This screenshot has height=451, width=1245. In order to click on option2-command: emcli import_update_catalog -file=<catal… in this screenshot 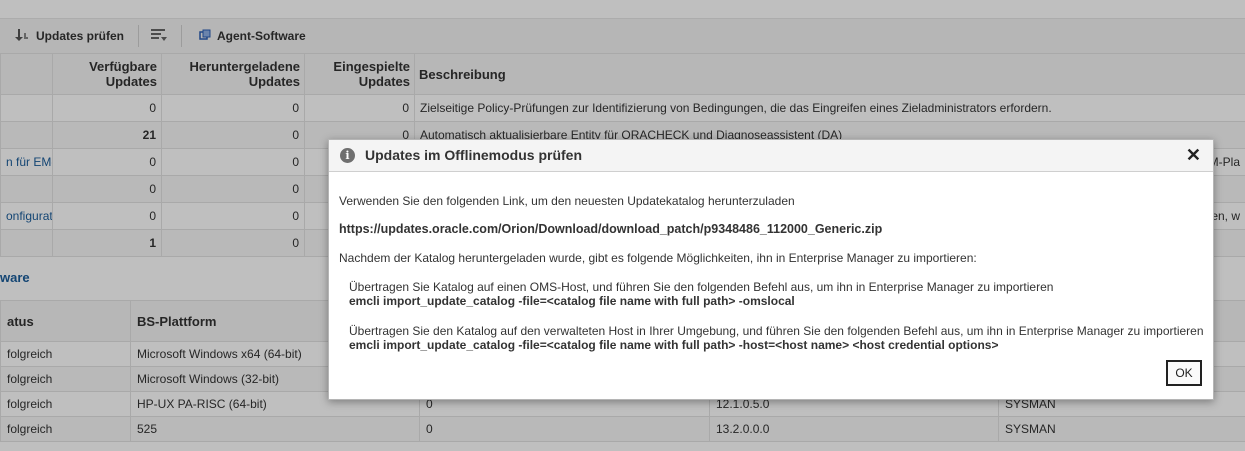, I will do `click(674, 345)`.